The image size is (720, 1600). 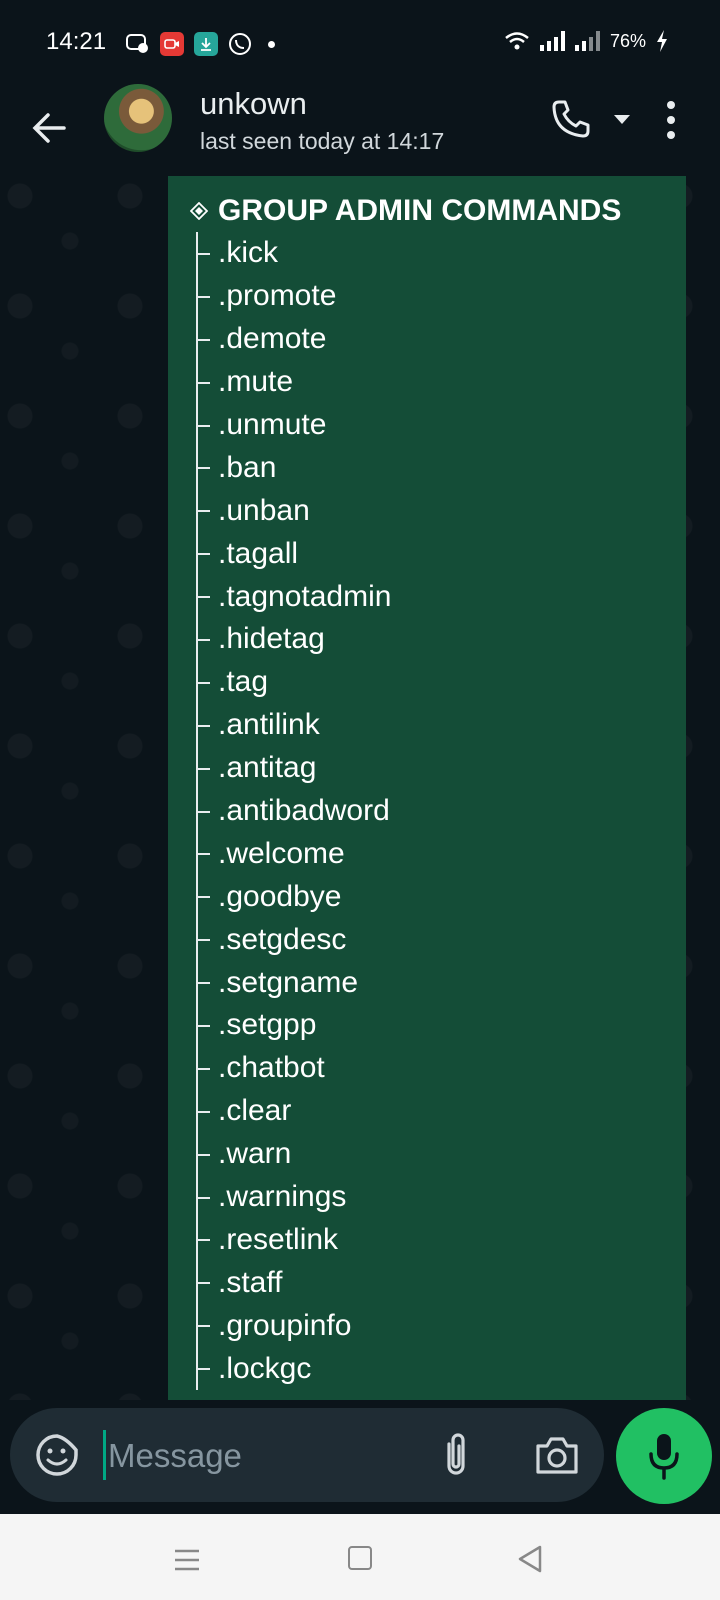 I want to click on command-text: .clear, so click(x=255, y=1111).